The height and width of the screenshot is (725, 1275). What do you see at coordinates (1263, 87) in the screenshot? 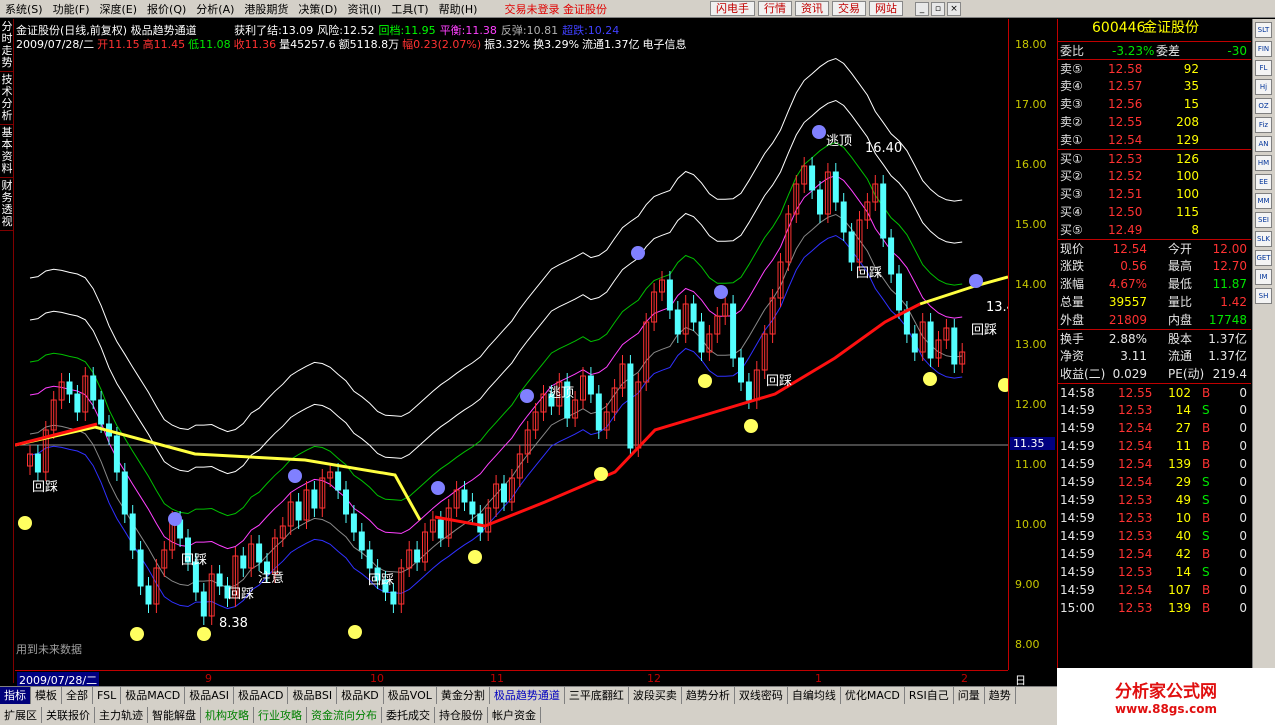
I see `tool-icon: Hj` at bounding box center [1263, 87].